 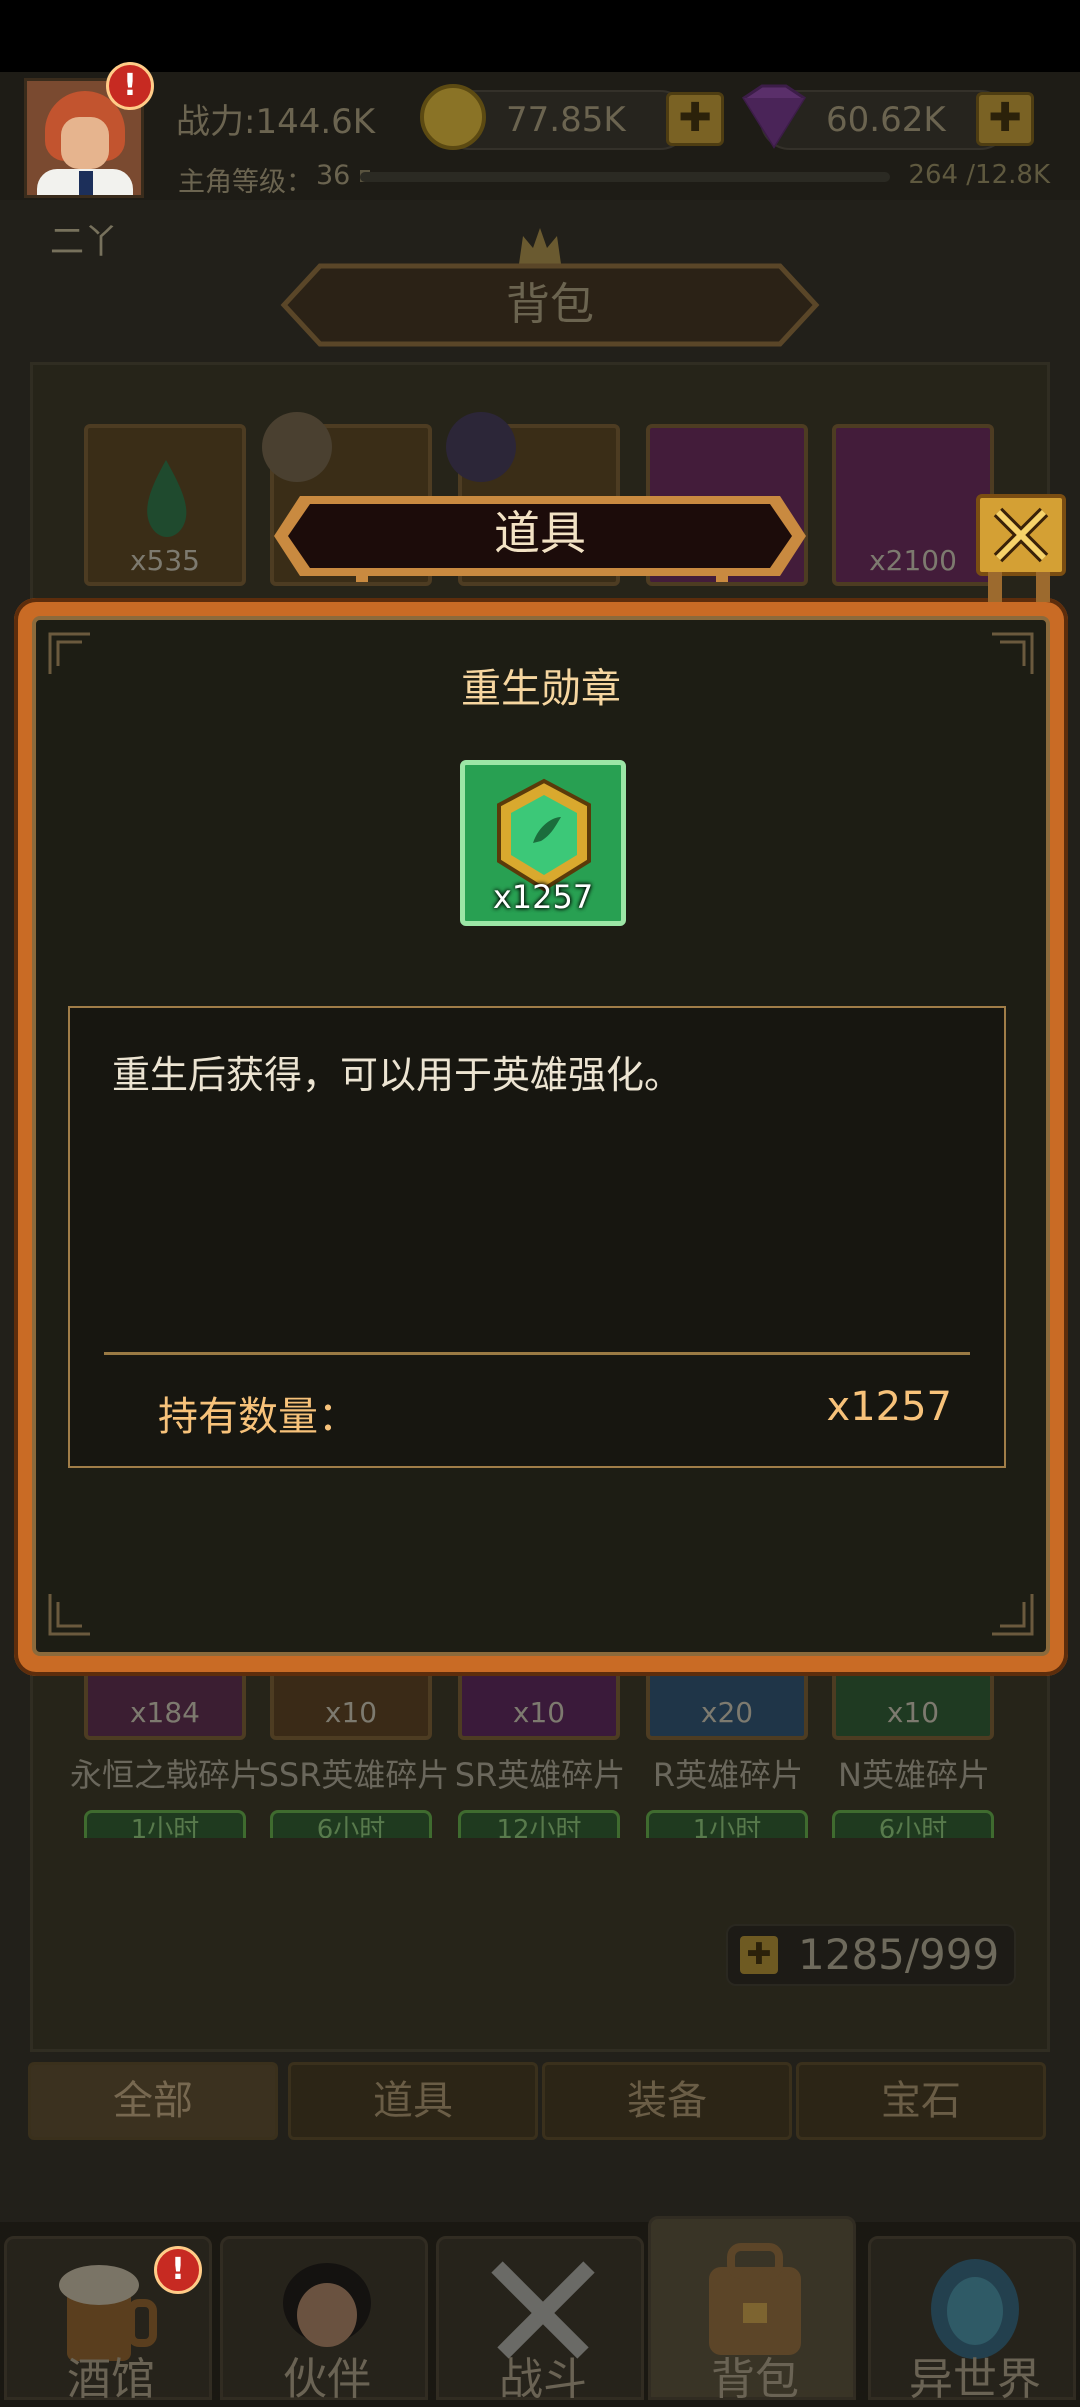 I want to click on chef-portrait-icon, so click(x=297, y=447).